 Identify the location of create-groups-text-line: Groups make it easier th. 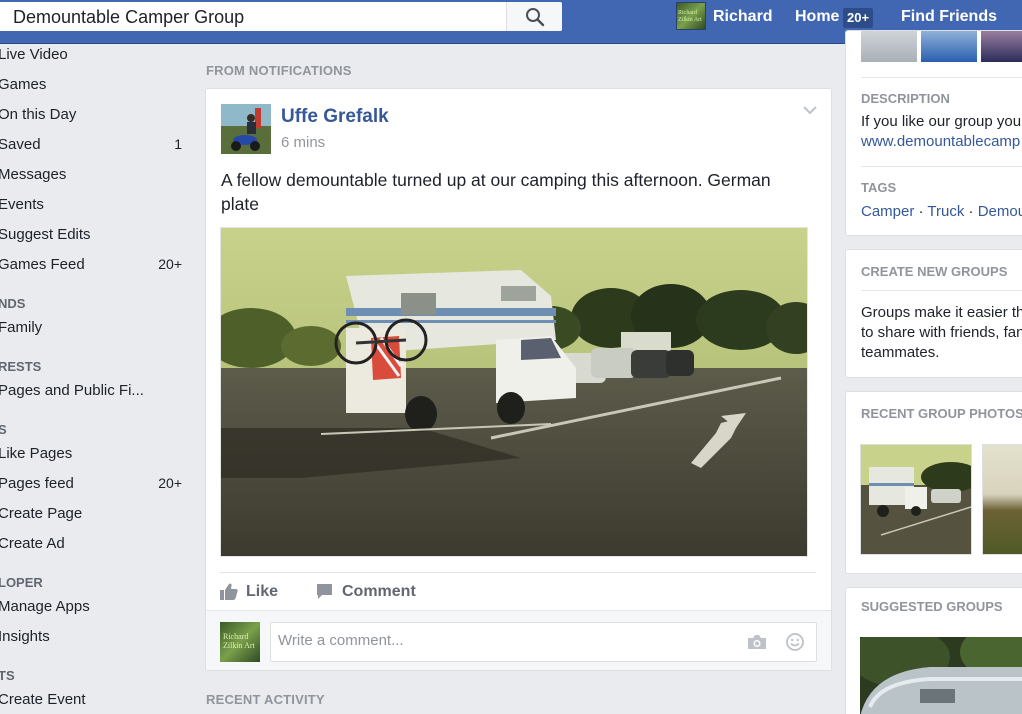
(941, 312).